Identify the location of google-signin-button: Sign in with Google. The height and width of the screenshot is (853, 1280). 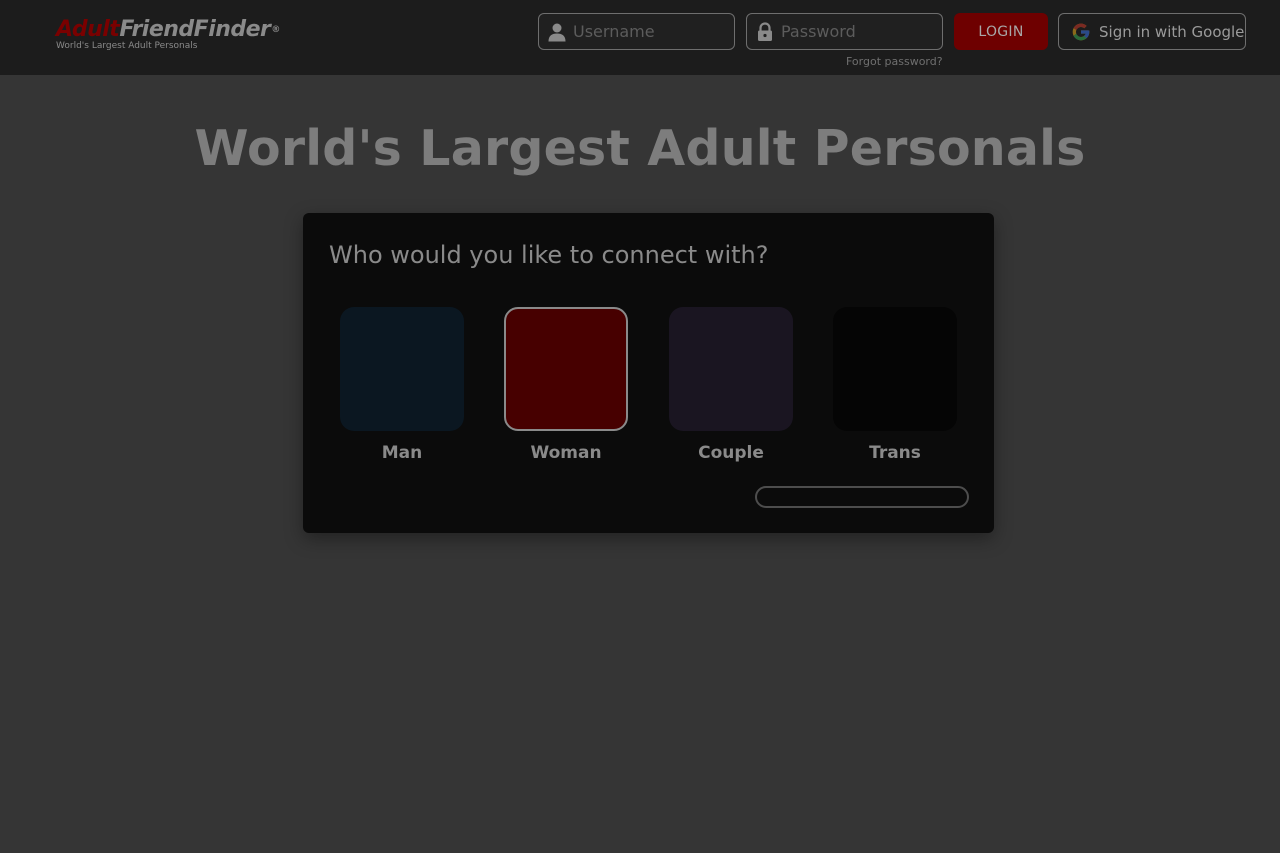
(1152, 31).